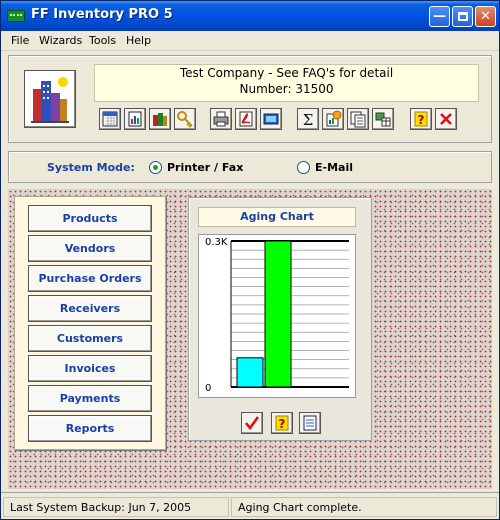  Describe the element at coordinates (364, 507) in the screenshot. I see `status-message: Aging Chart complete.` at that location.